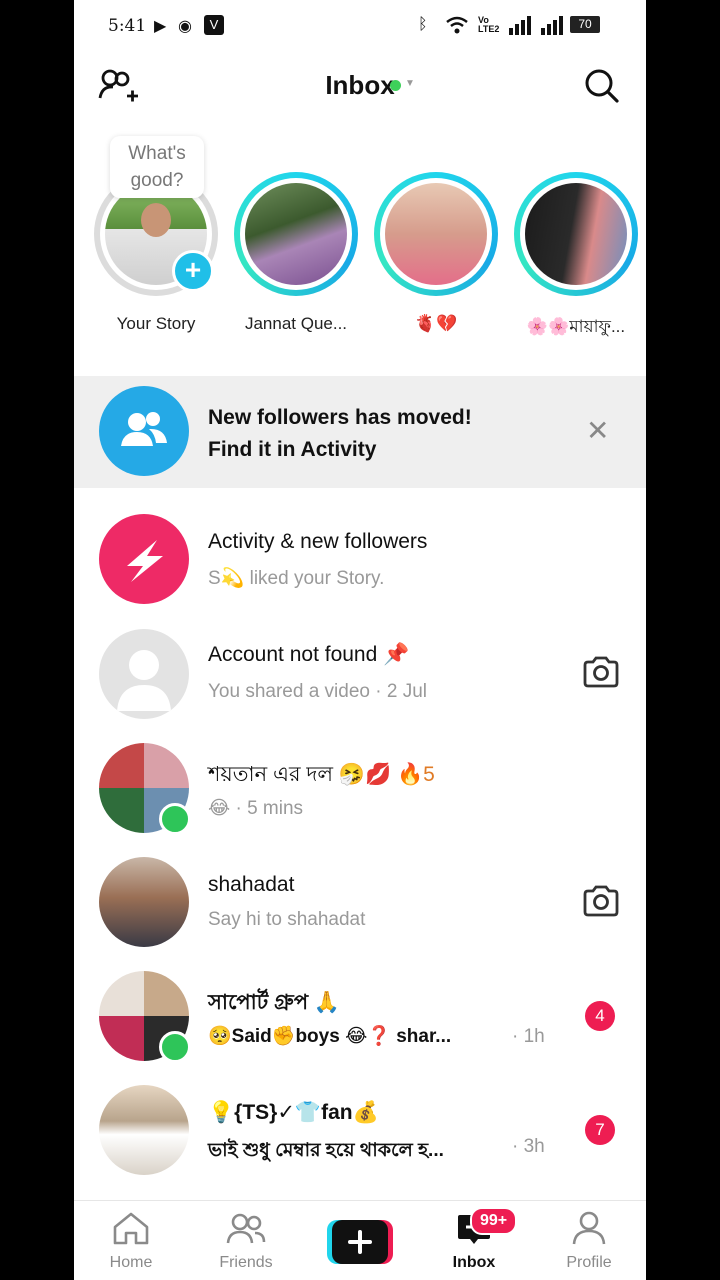  What do you see at coordinates (318, 541) in the screenshot?
I see `conversation-title: Activity & new followers` at bounding box center [318, 541].